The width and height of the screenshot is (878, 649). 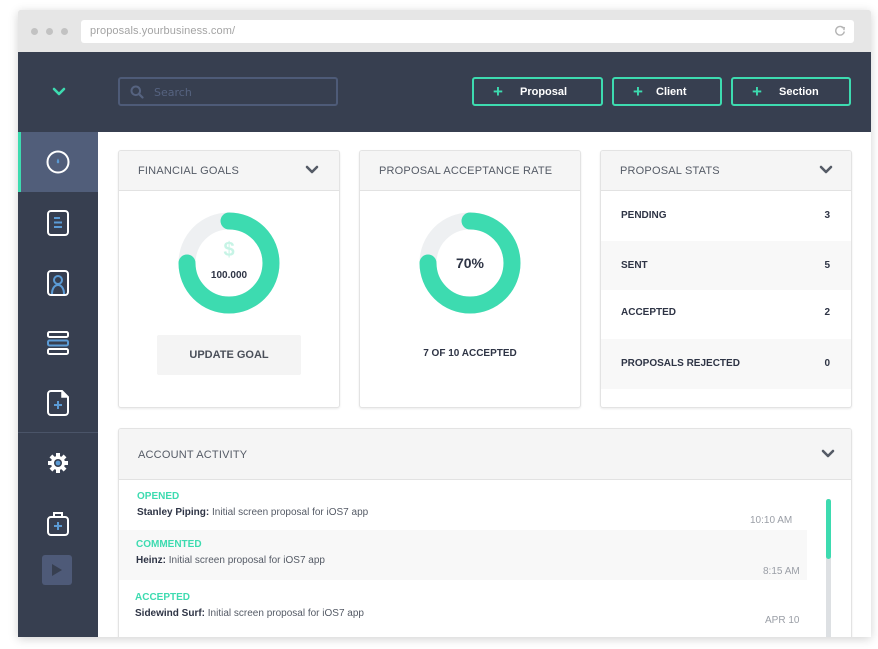 I want to click on url-text: proposals.yourbusiness.com/, so click(x=163, y=31).